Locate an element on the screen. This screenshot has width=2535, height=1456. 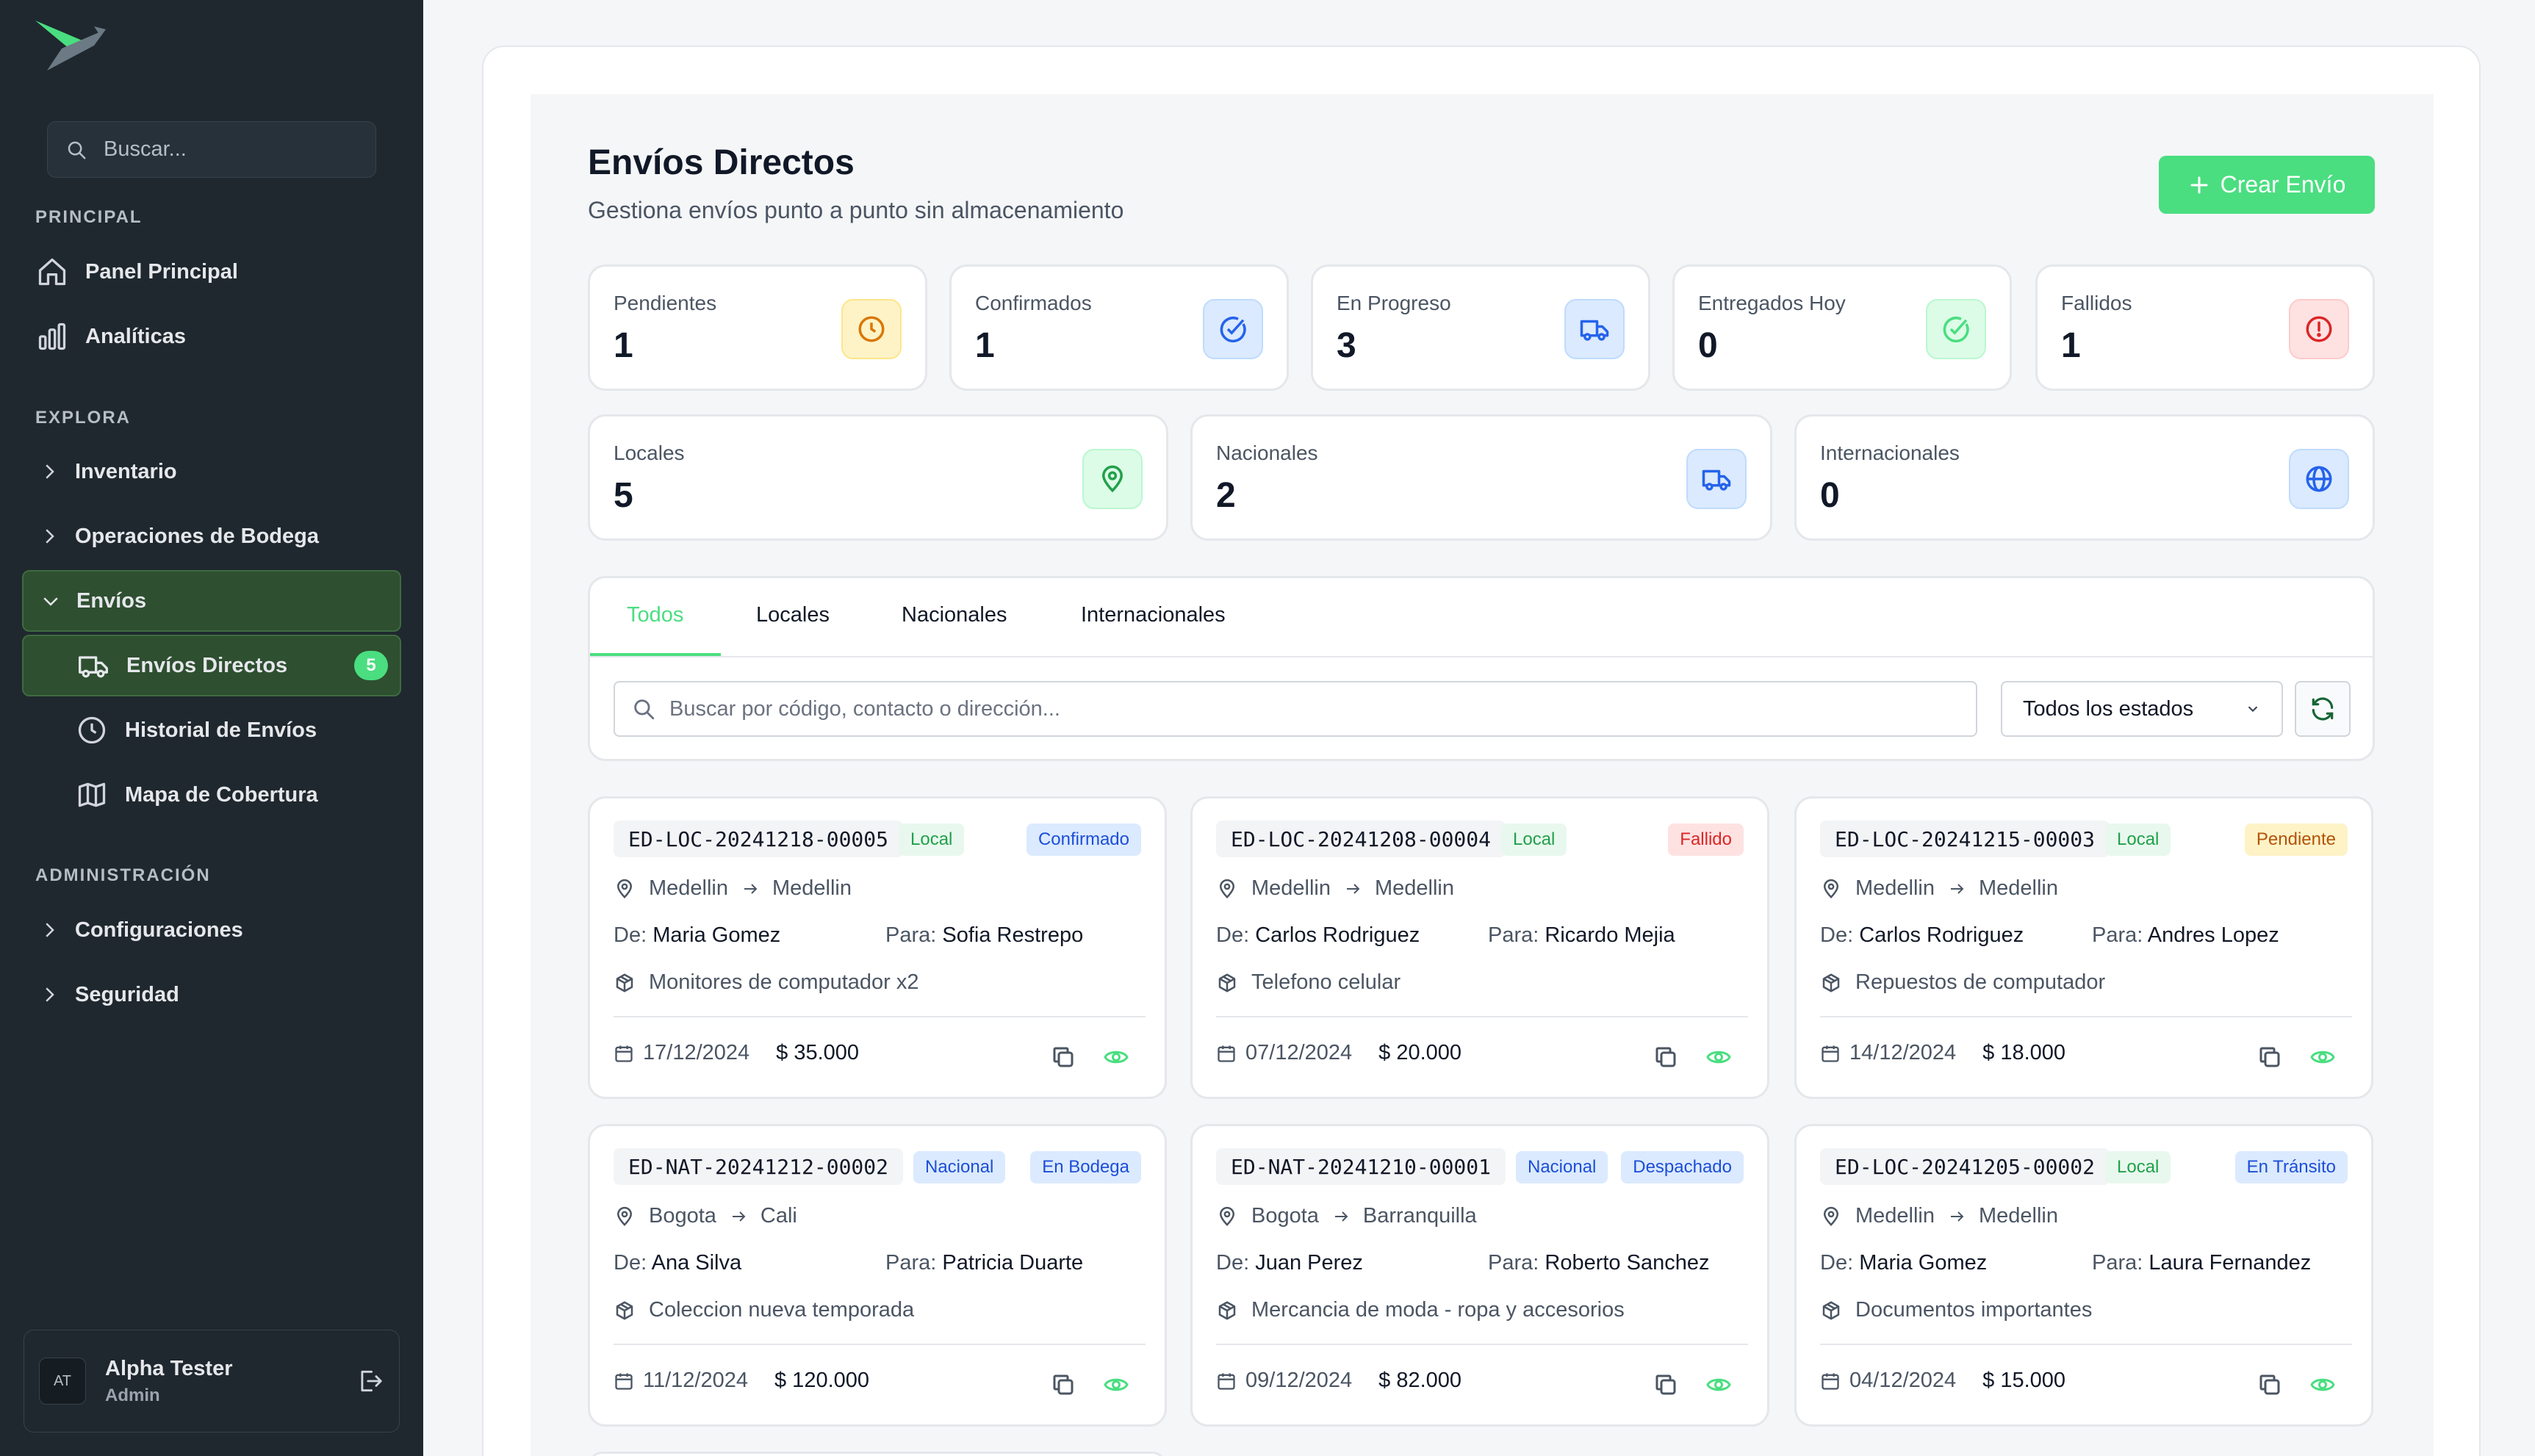
tab-locales: Locales is located at coordinates (793, 615).